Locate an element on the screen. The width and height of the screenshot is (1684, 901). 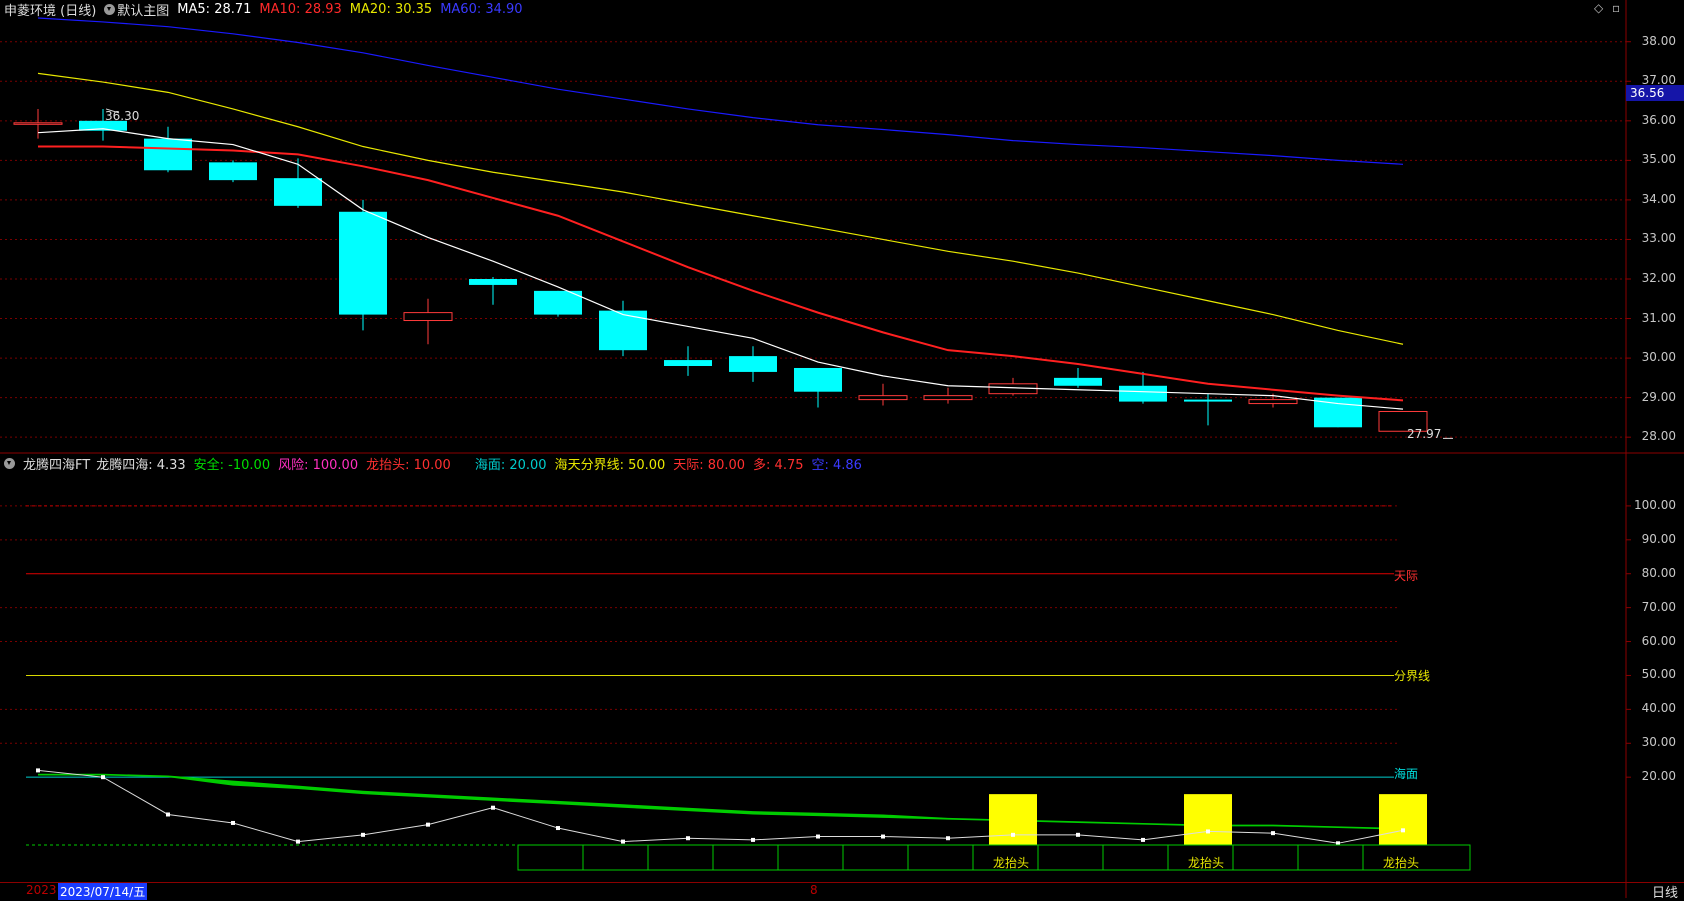
indicator-tick-label: 70.00 is located at coordinates (1658, 606).